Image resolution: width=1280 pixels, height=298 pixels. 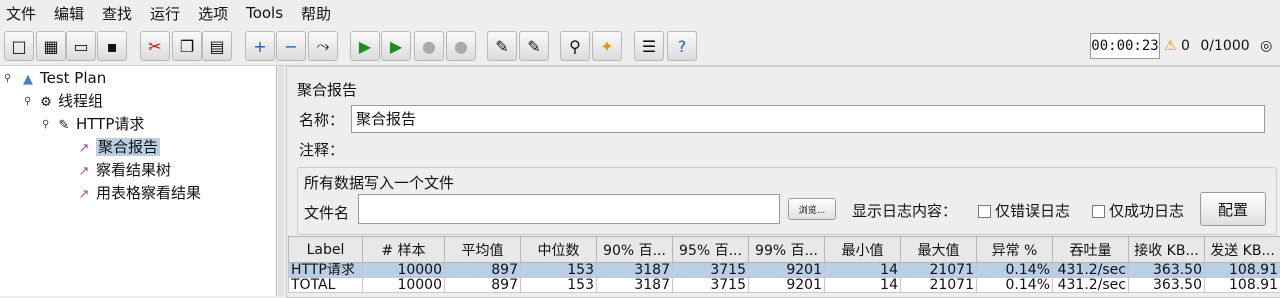 What do you see at coordinates (483, 250) in the screenshot?
I see `col-header: 平均值` at bounding box center [483, 250].